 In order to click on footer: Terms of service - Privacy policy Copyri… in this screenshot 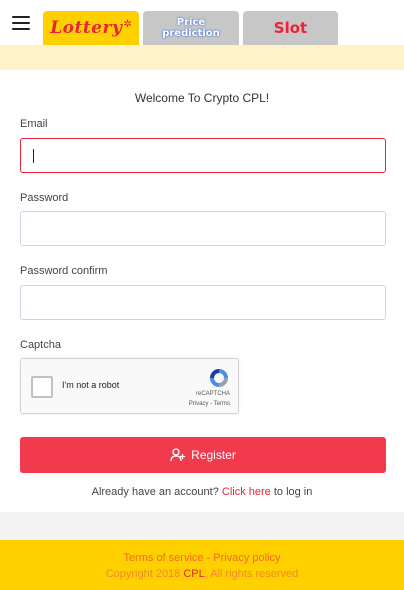, I will do `click(202, 565)`.